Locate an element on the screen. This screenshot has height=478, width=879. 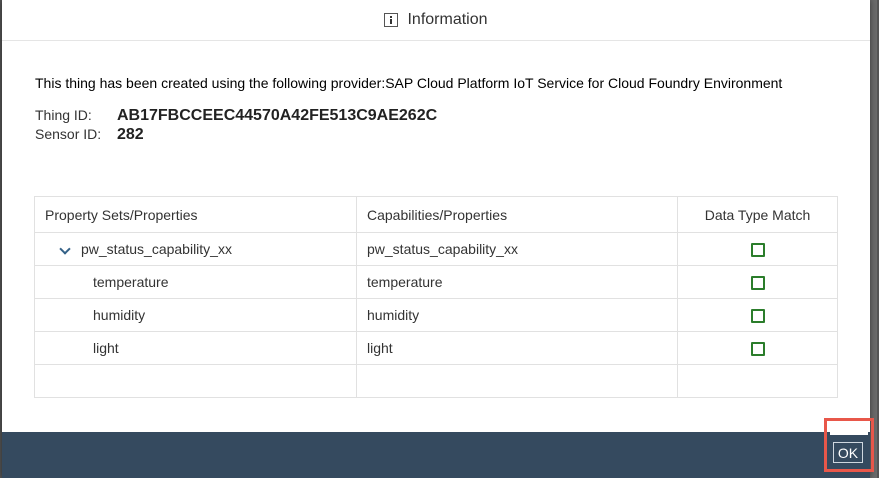
capability-cell: light is located at coordinates (517, 348).